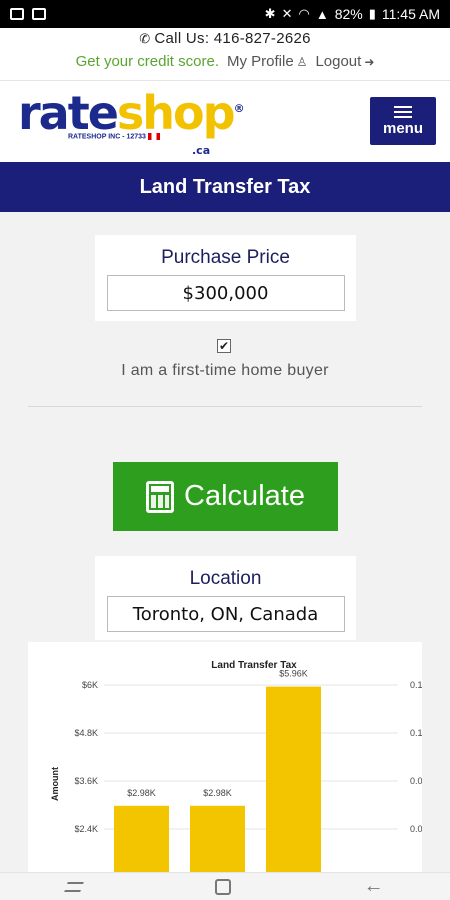 This screenshot has width=450, height=900. I want to click on call-us-text: Call Us: 416-827-2626, so click(232, 38).